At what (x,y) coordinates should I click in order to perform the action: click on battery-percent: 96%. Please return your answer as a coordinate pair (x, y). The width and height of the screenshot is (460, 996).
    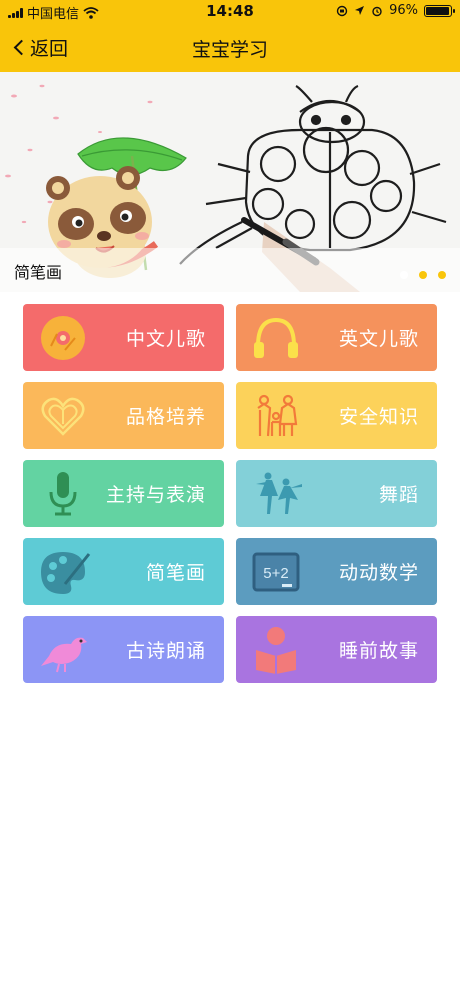
    Looking at the image, I should click on (403, 10).